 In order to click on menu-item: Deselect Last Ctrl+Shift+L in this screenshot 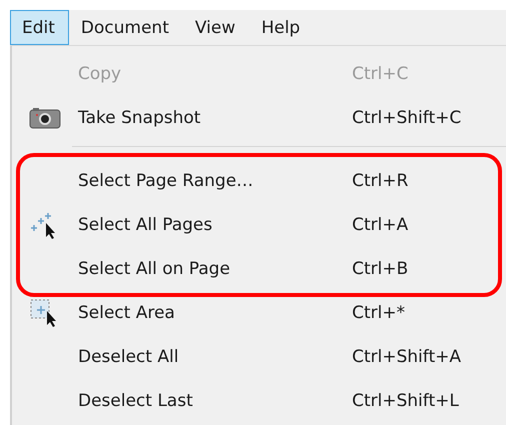, I will do `click(259, 401)`.